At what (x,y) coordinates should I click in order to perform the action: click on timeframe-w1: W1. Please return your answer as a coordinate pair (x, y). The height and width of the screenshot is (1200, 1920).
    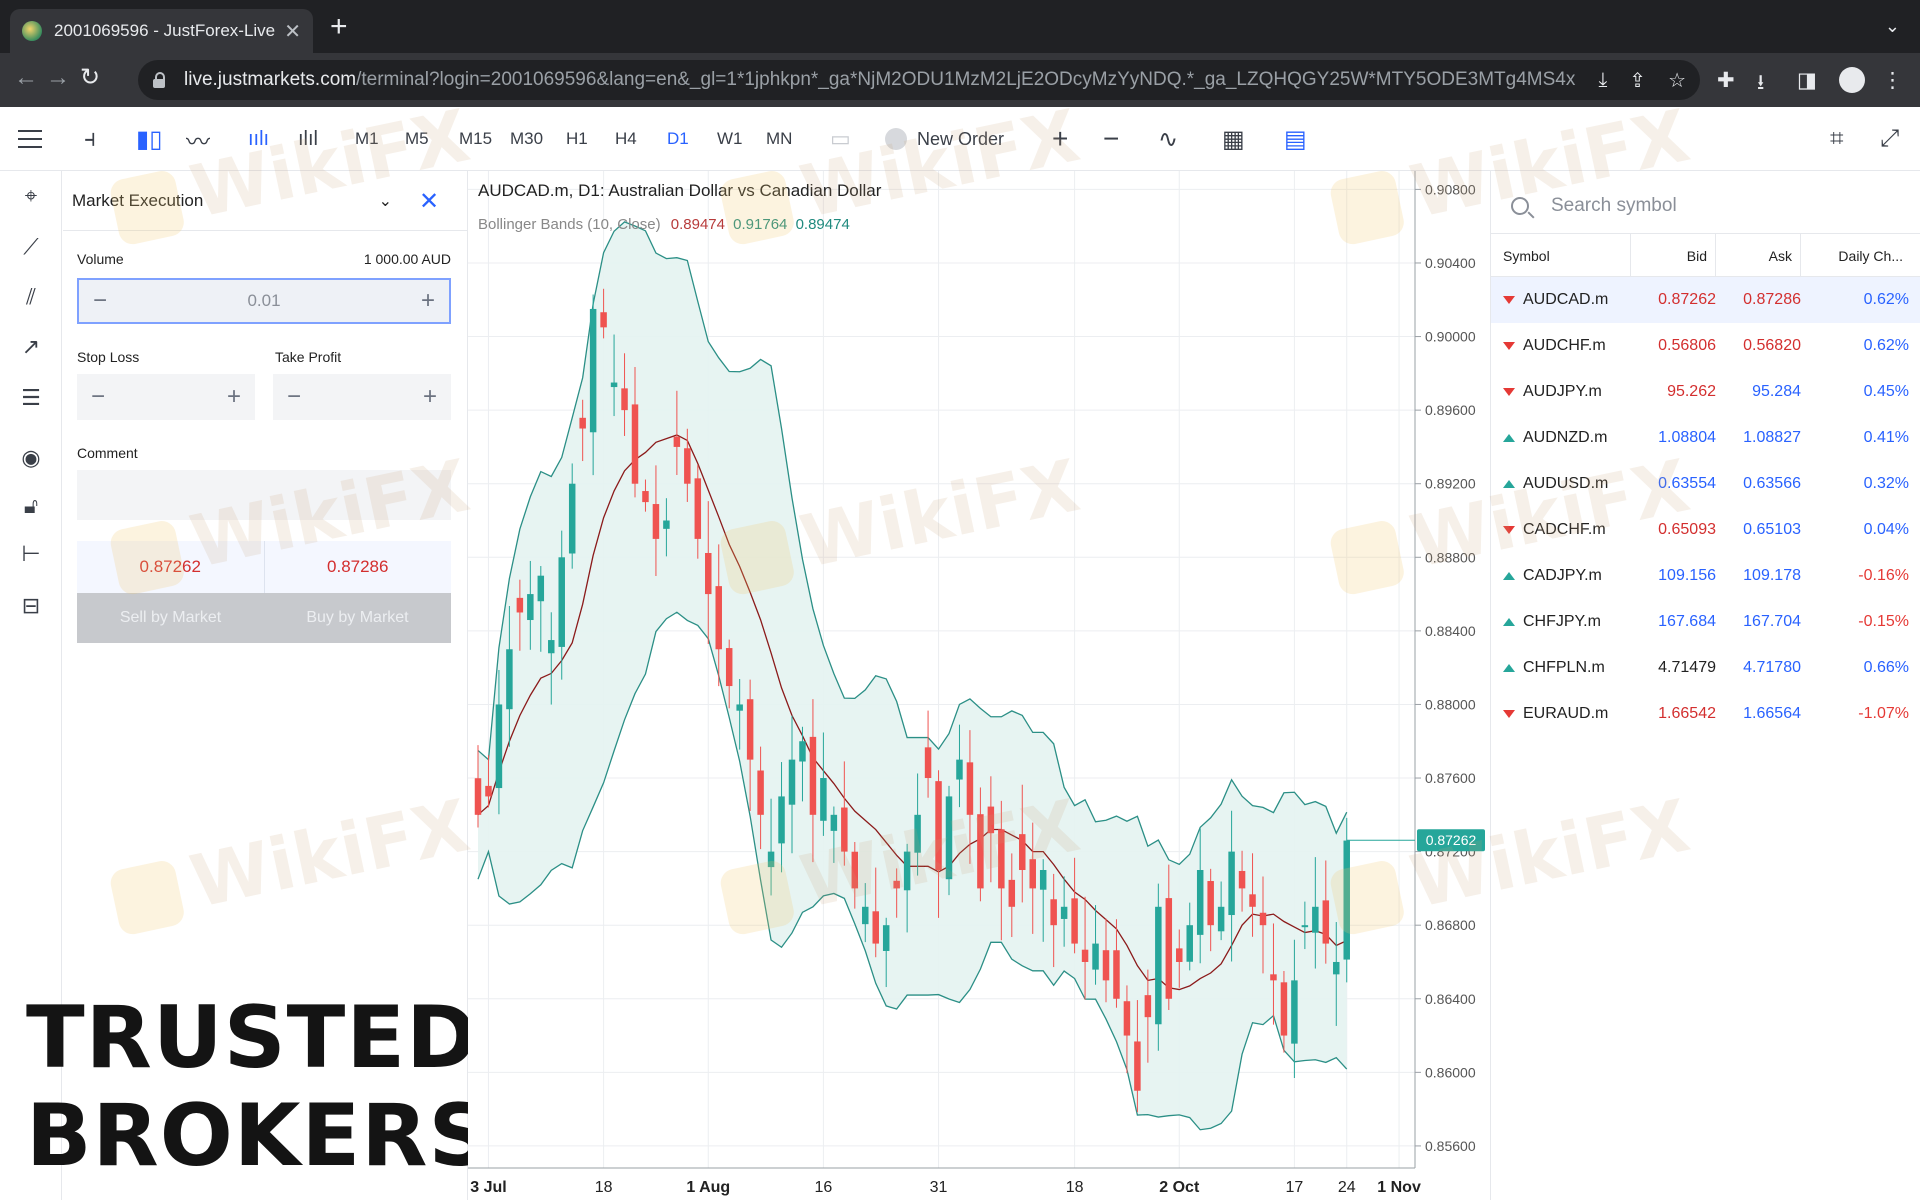
    Looking at the image, I should click on (730, 139).